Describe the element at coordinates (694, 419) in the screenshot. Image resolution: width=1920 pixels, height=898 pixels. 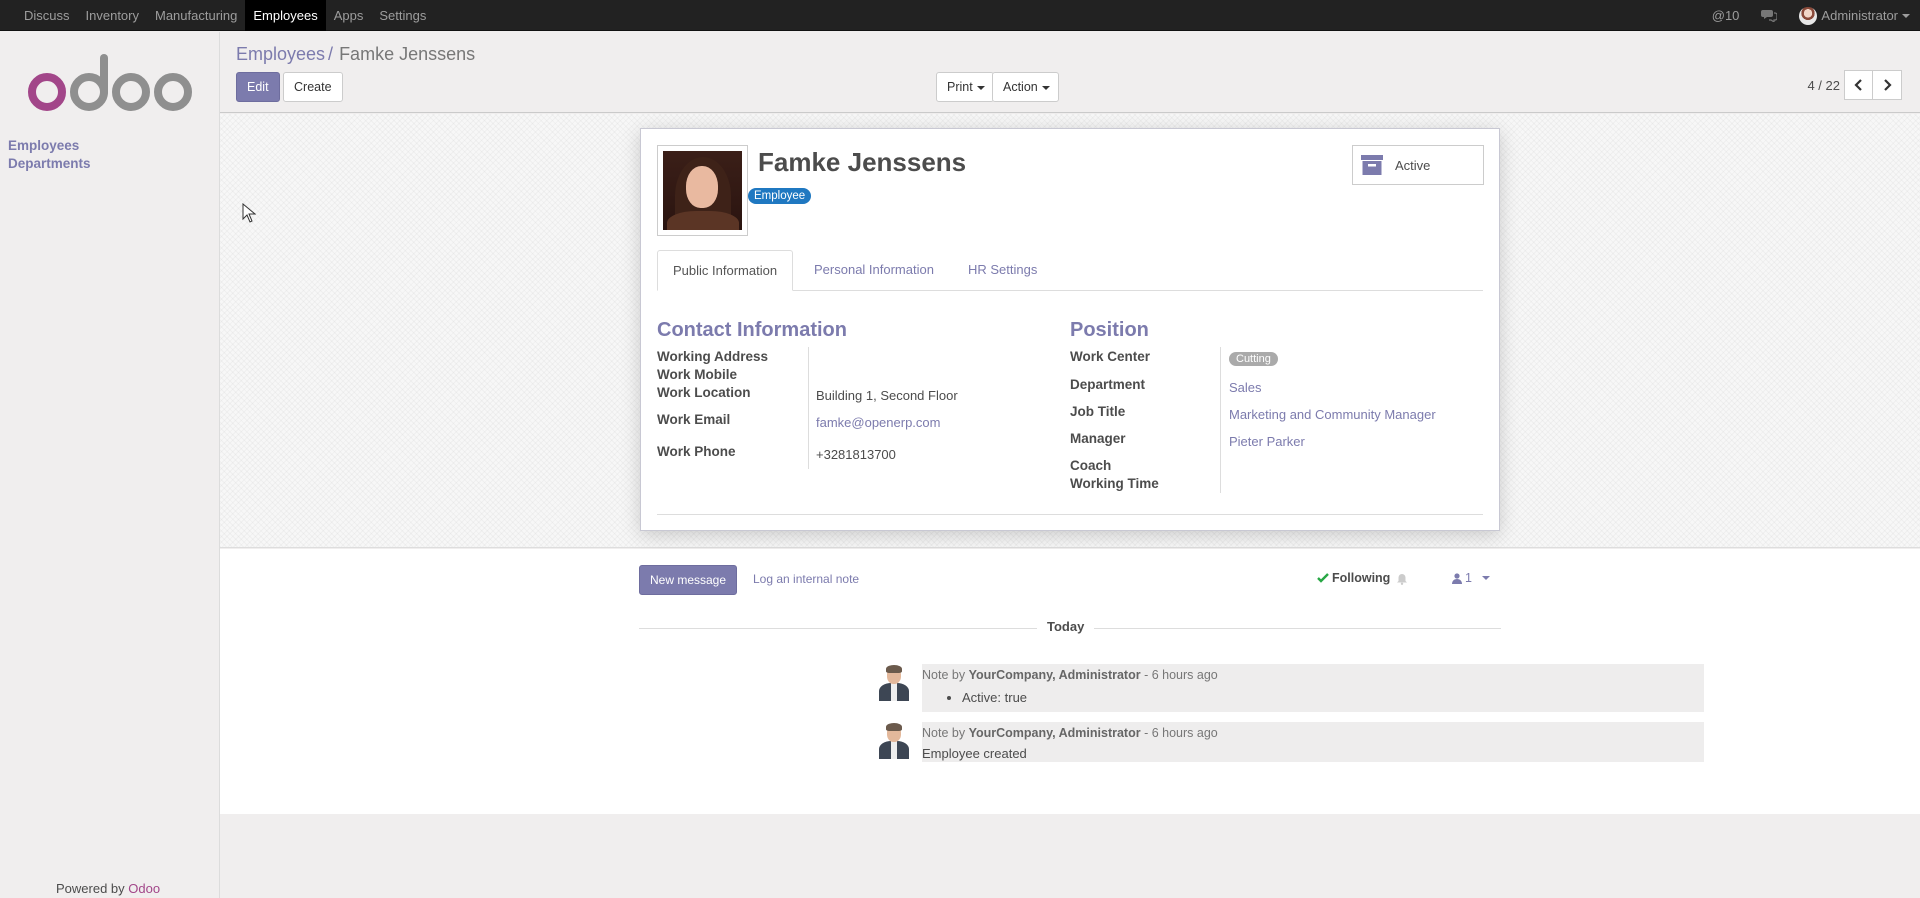
I see `work-email-label: Work Email` at that location.